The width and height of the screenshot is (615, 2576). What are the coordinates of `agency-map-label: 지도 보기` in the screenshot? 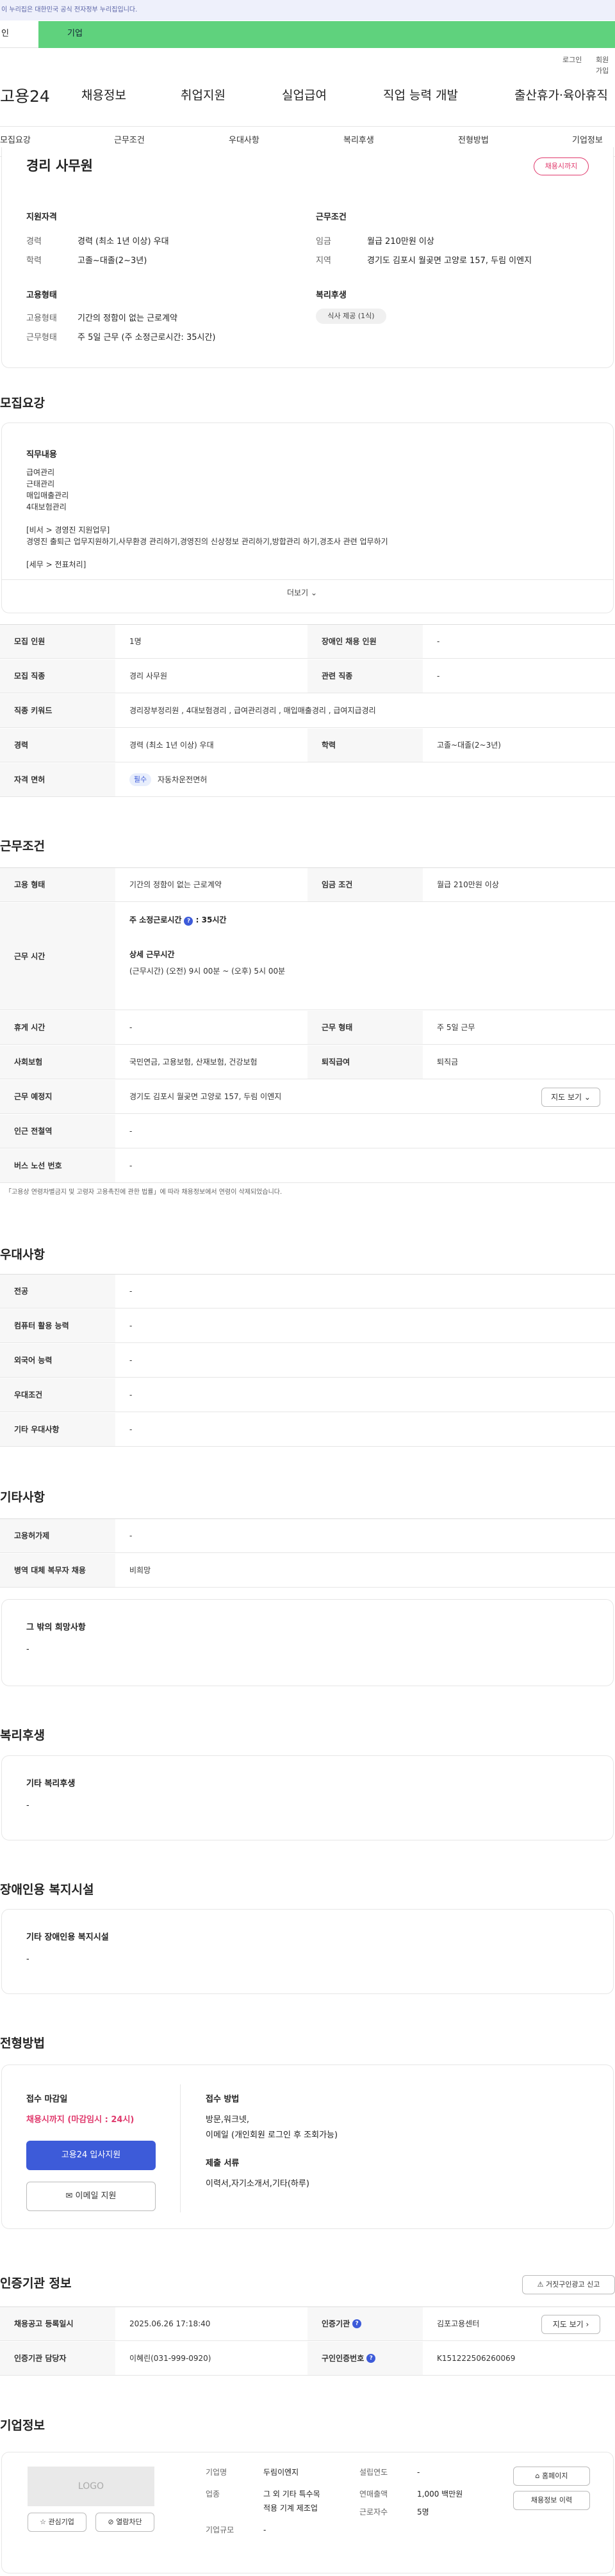 It's located at (568, 2324).